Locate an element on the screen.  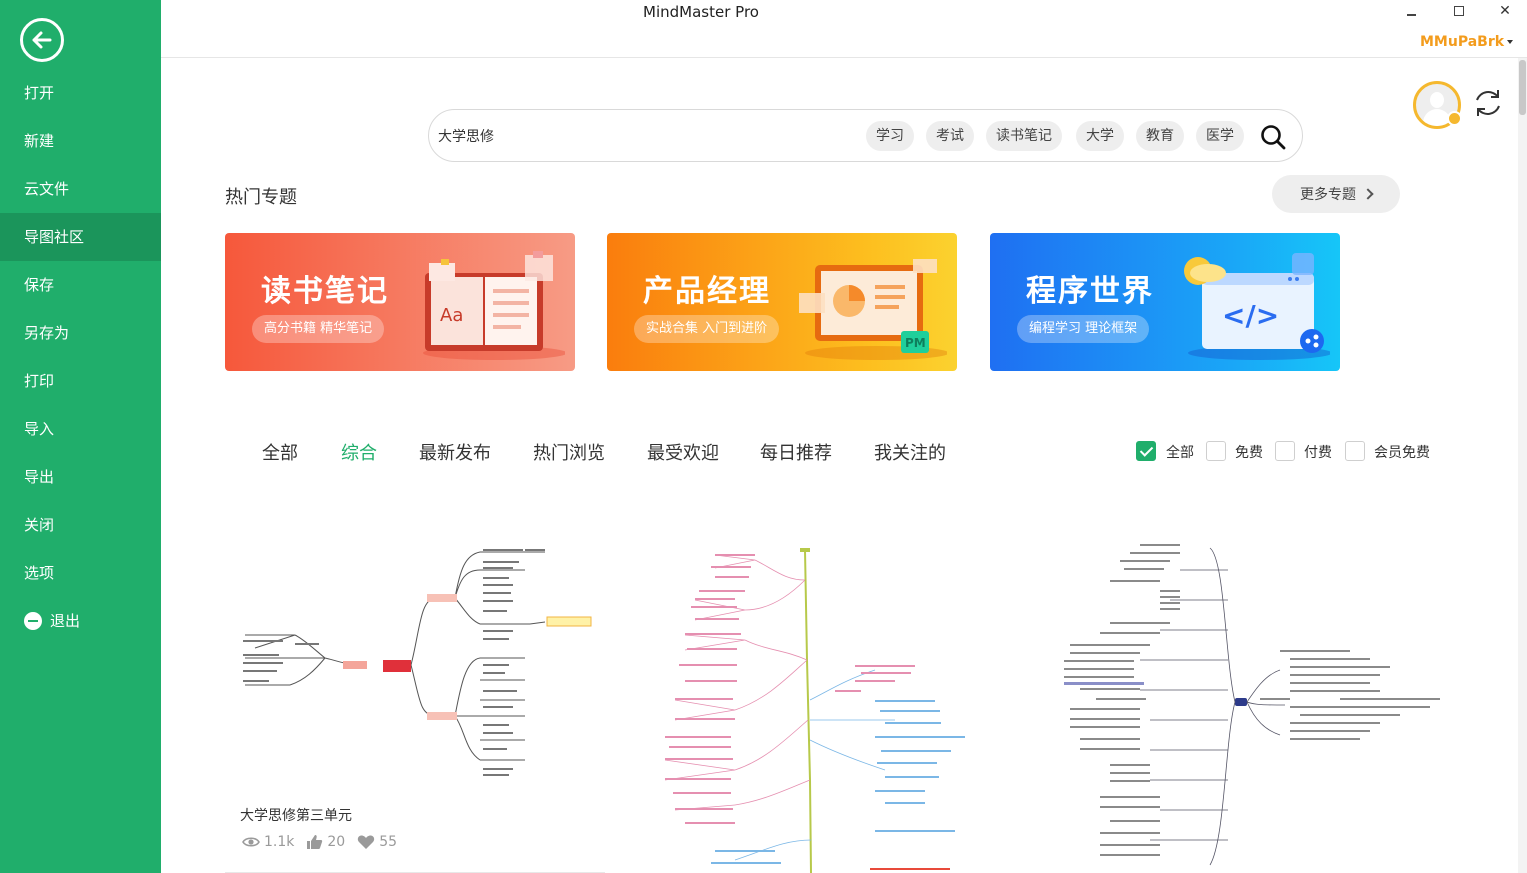
product-illustration: PM is located at coordinates (873, 309).